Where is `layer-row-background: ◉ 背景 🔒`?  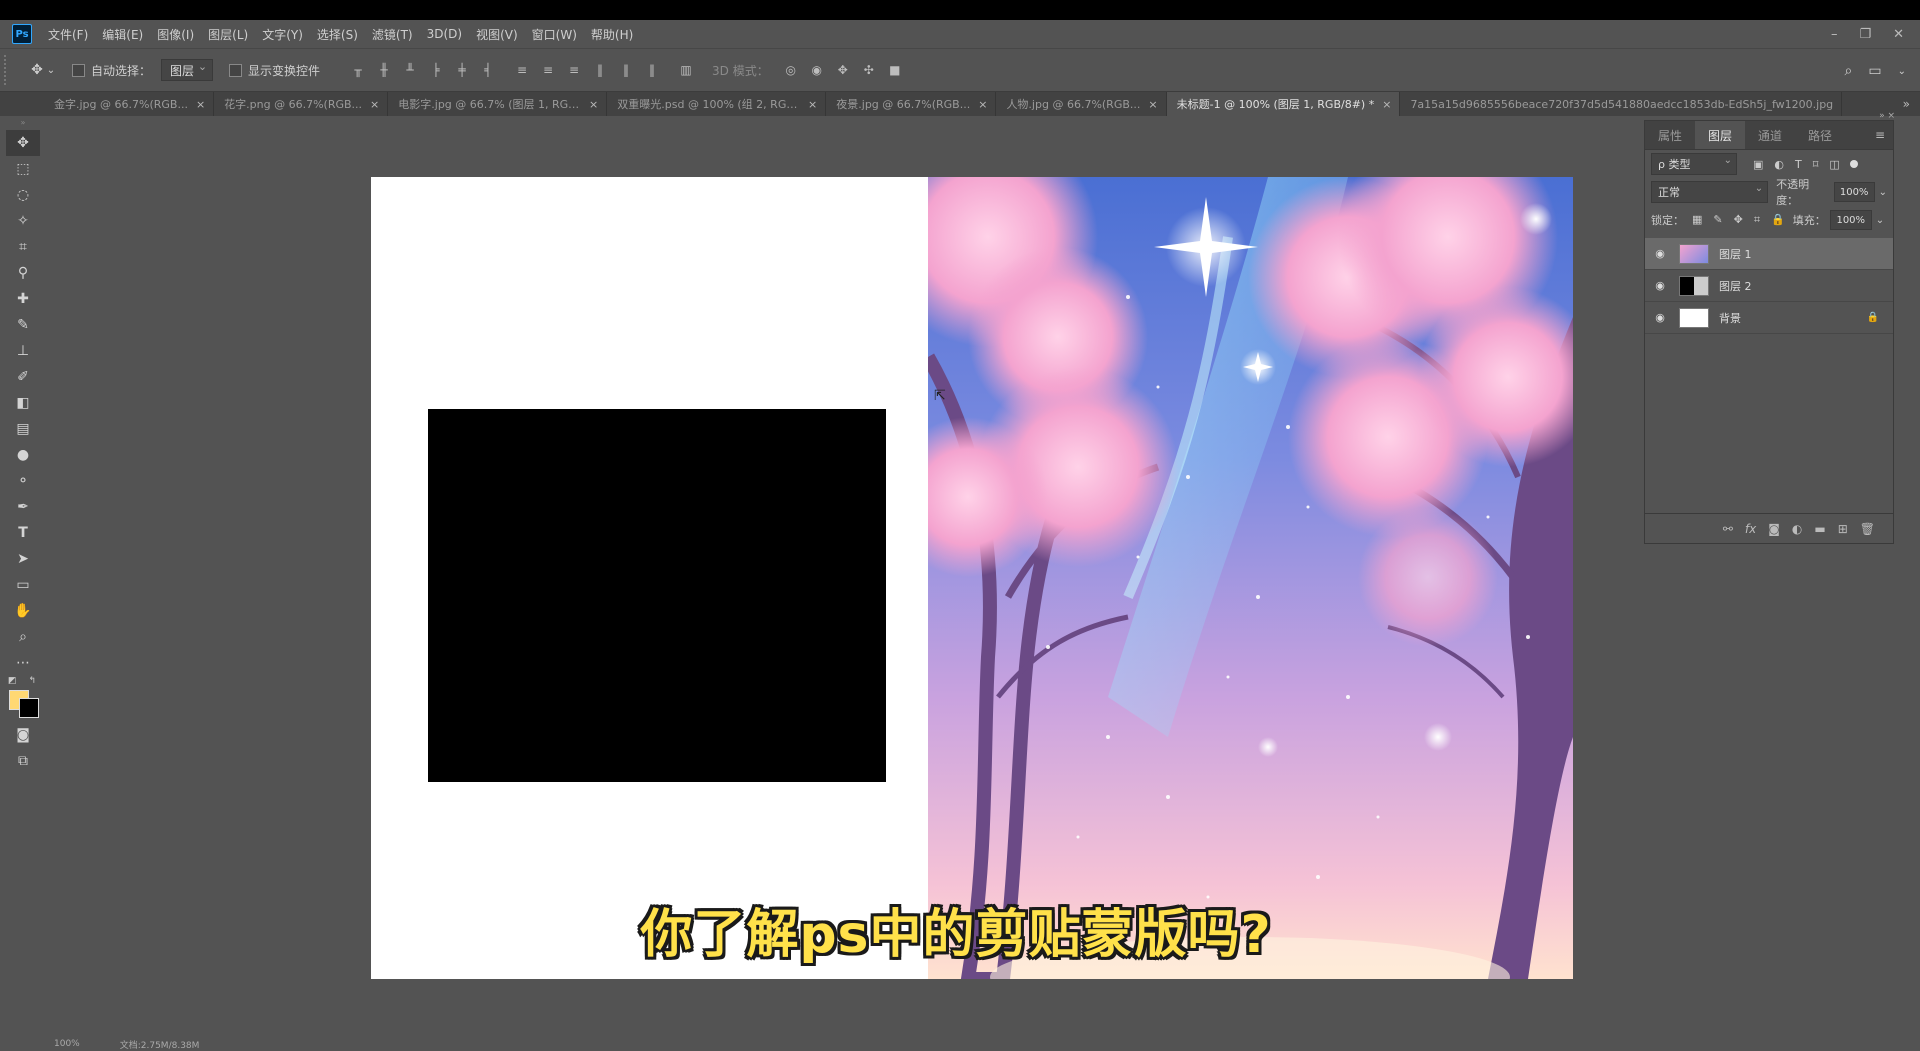 layer-row-background: ◉ 背景 🔒 is located at coordinates (1769, 318).